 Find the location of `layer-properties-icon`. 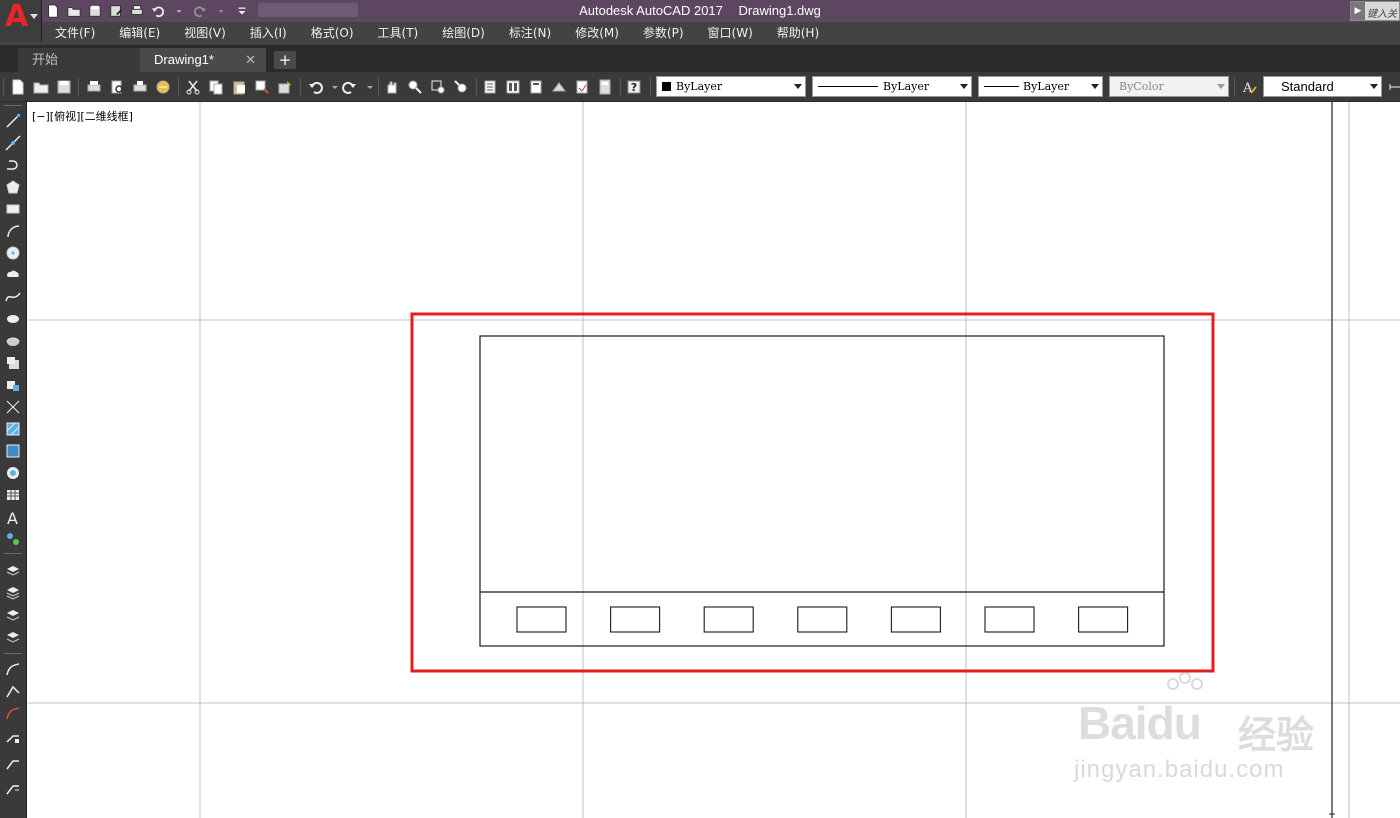

layer-properties-icon is located at coordinates (13, 571).